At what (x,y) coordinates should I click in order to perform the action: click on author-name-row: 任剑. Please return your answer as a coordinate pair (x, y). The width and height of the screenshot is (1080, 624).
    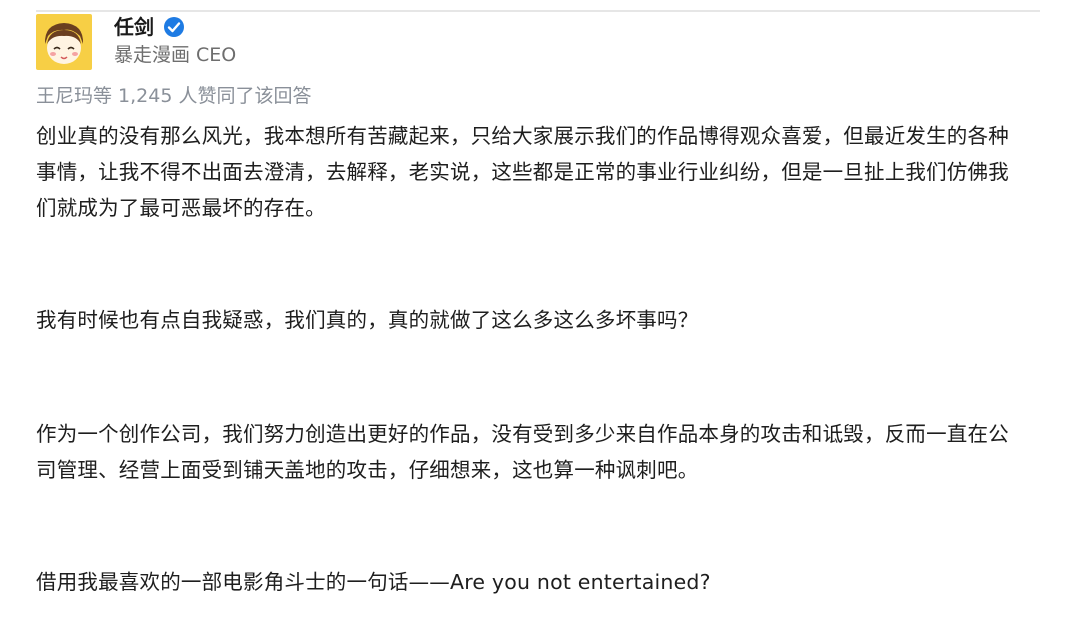
    Looking at the image, I should click on (149, 27).